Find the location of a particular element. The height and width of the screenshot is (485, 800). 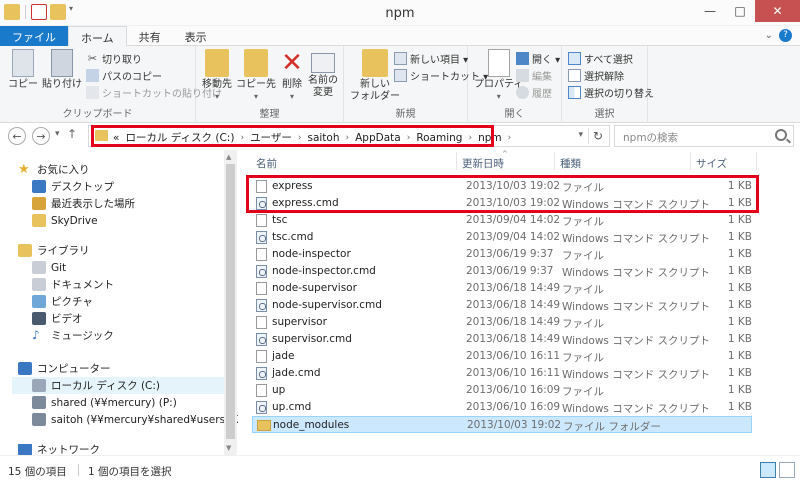

search-box: npmの検索 is located at coordinates (704, 136).